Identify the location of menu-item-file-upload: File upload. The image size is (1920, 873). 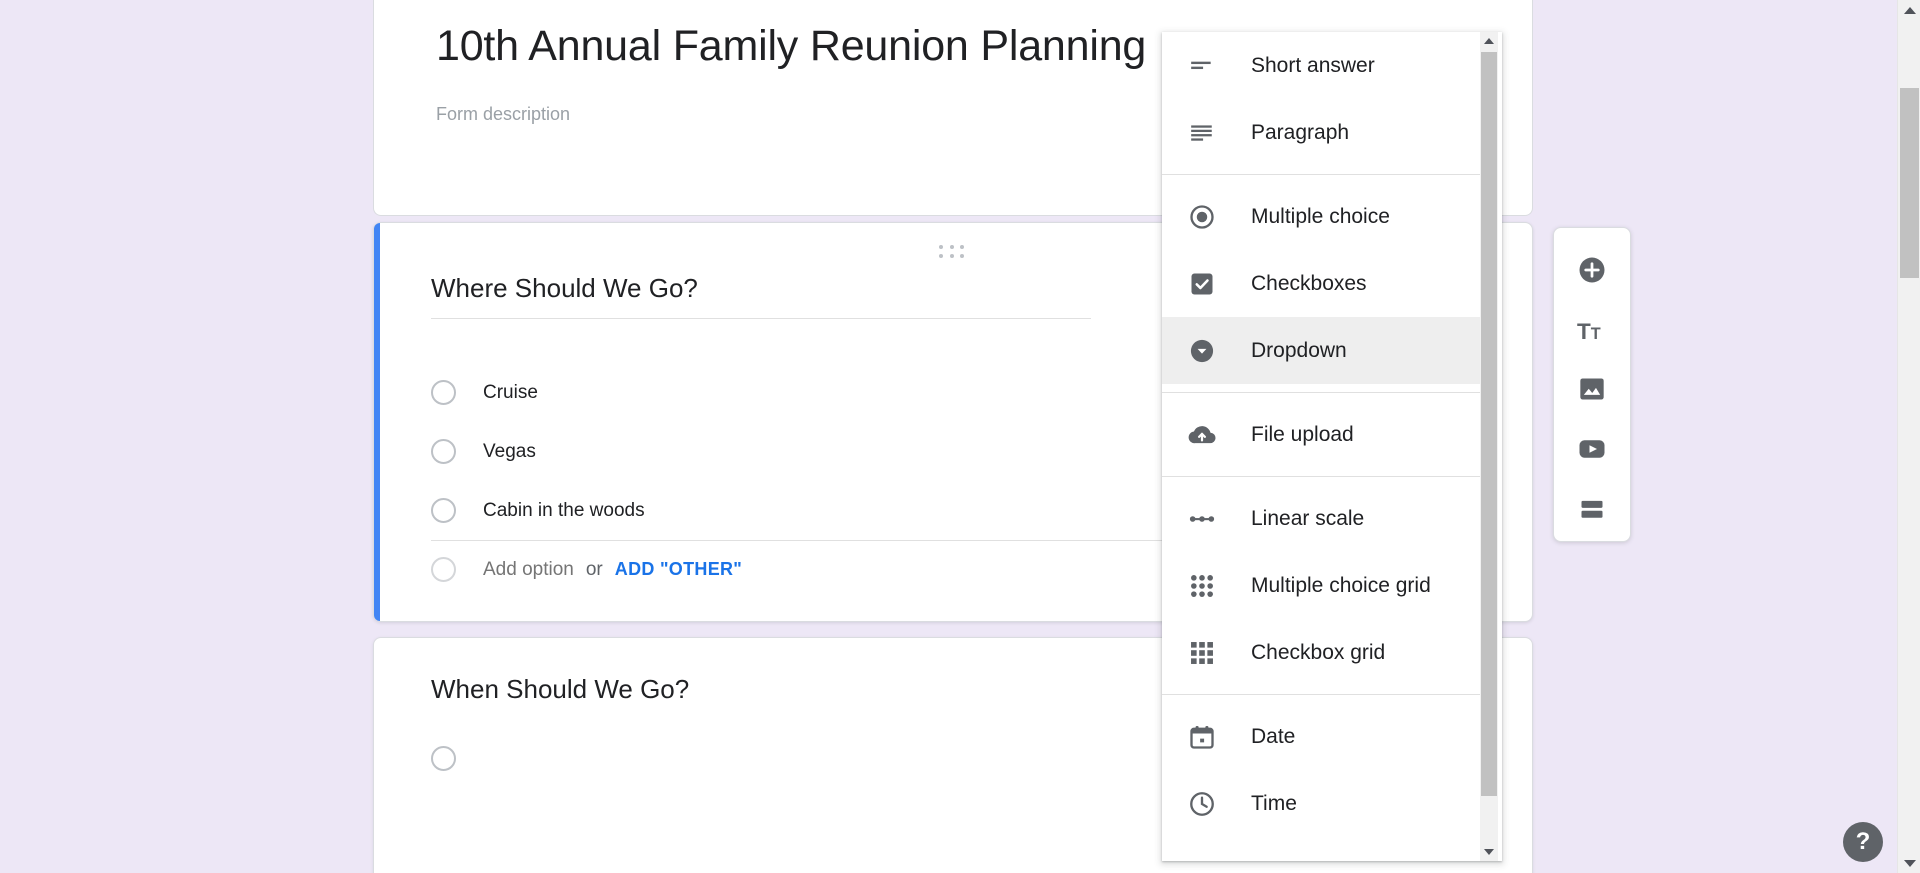
(1322, 434).